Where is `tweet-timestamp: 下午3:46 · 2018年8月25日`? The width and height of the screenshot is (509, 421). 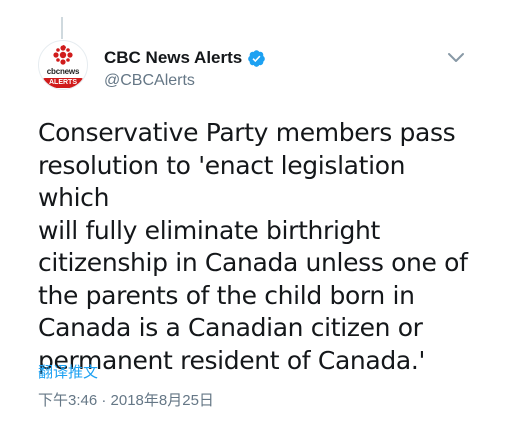 tweet-timestamp: 下午3:46 · 2018年8月25日 is located at coordinates (126, 399).